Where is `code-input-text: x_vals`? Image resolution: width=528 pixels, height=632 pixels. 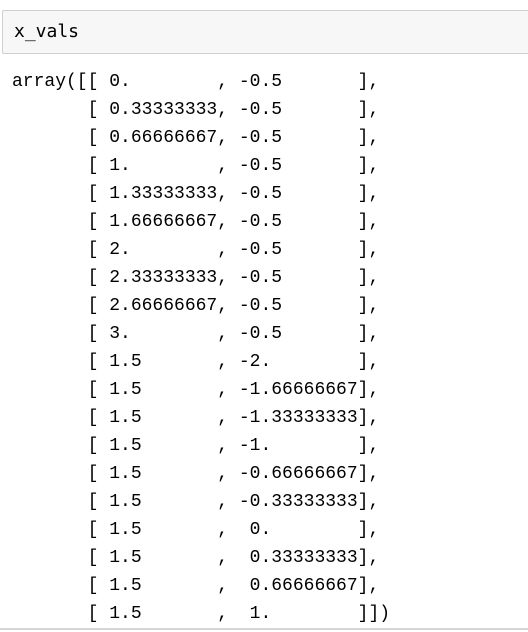 code-input-text: x_vals is located at coordinates (46, 32).